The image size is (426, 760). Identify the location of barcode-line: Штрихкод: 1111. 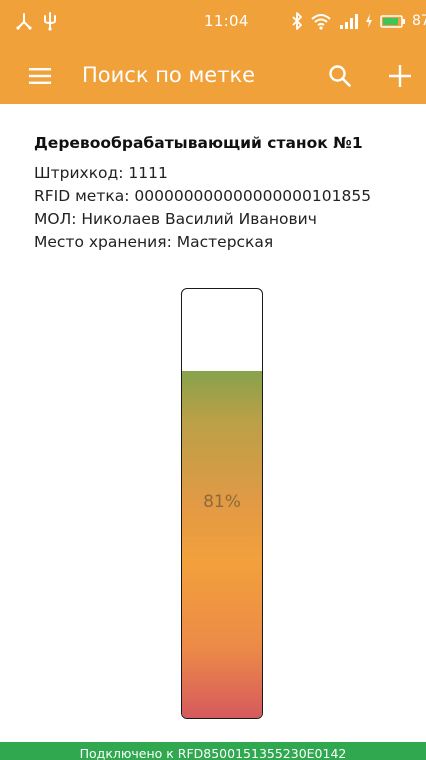
(101, 173).